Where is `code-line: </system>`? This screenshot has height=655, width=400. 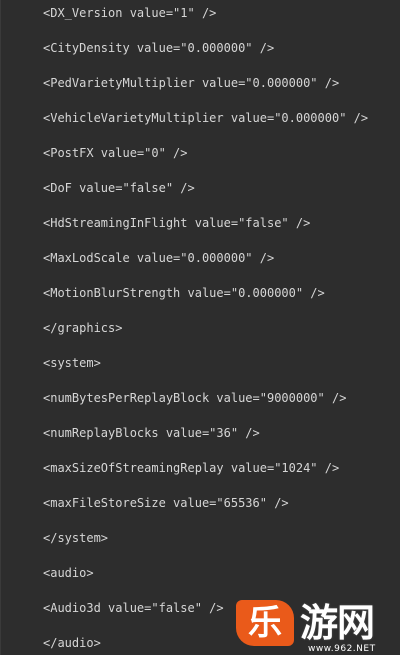 code-line: </system> is located at coordinates (76, 538).